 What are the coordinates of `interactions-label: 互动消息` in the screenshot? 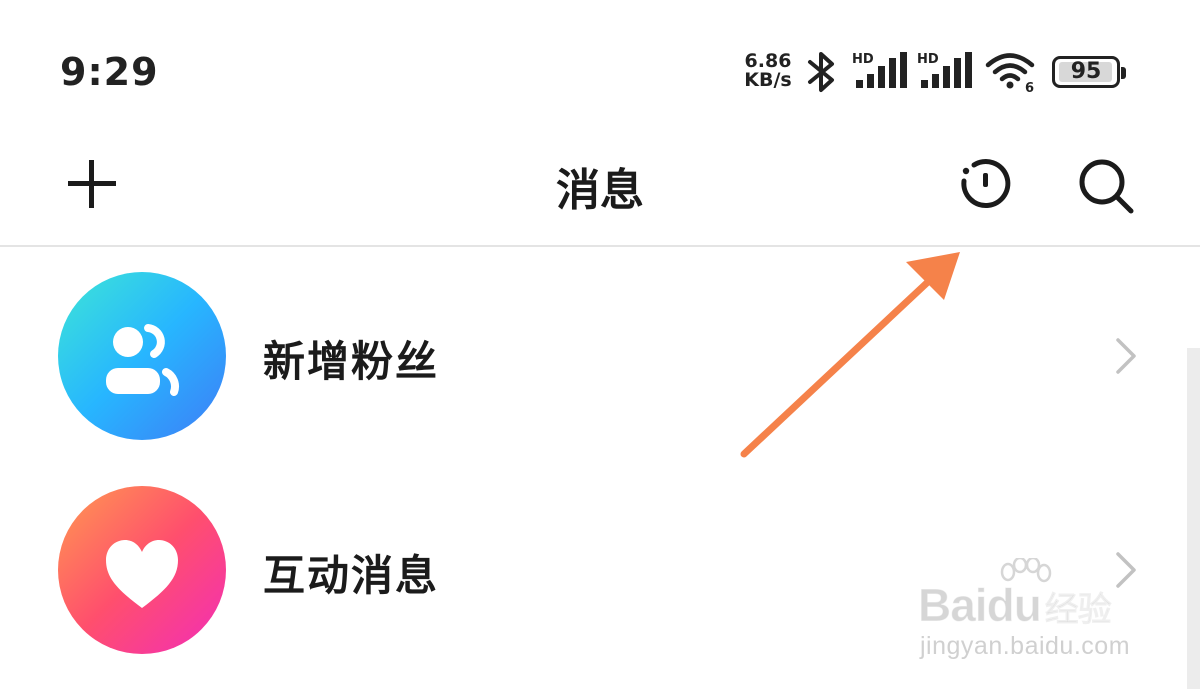 It's located at (351, 575).